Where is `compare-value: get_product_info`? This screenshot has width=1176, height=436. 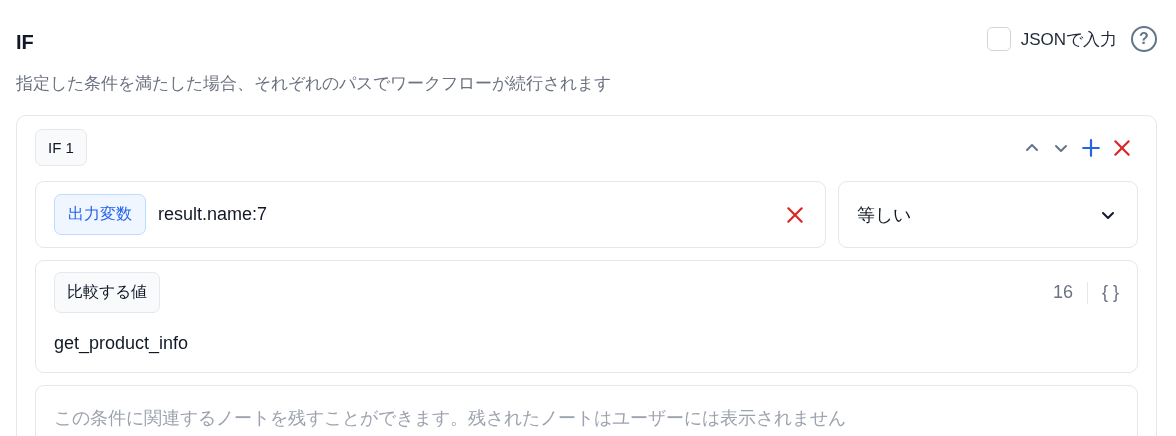
compare-value: get_product_info is located at coordinates (122, 343).